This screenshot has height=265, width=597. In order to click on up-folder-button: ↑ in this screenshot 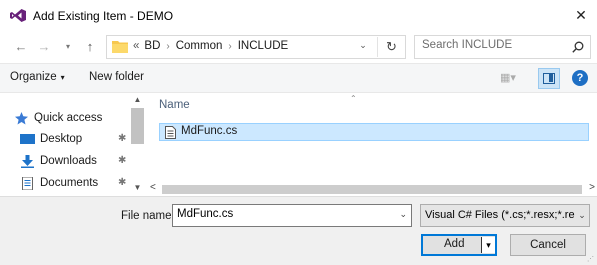, I will do `click(90, 47)`.